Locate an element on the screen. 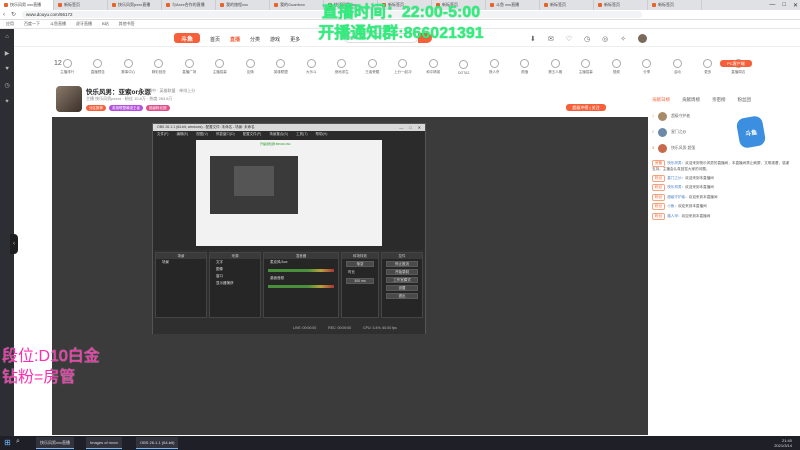 The height and width of the screenshot is (450, 800). bookmark-item: 百度一下 is located at coordinates (32, 24).